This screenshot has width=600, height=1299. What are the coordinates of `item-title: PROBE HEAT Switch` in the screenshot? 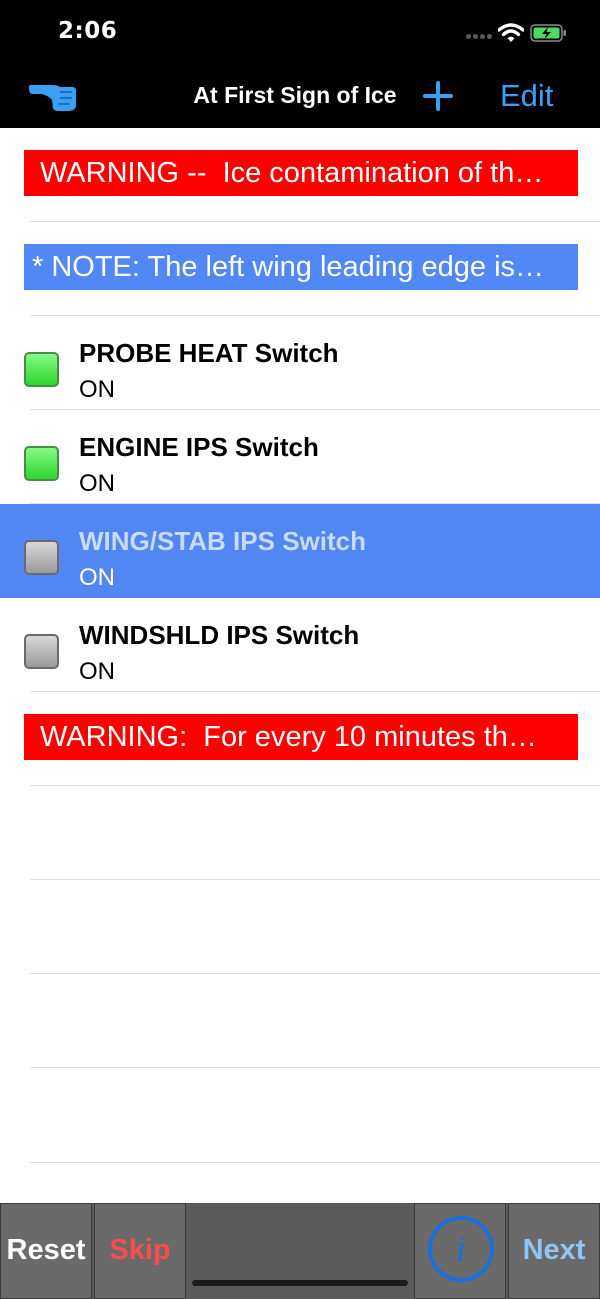 It's located at (209, 353).